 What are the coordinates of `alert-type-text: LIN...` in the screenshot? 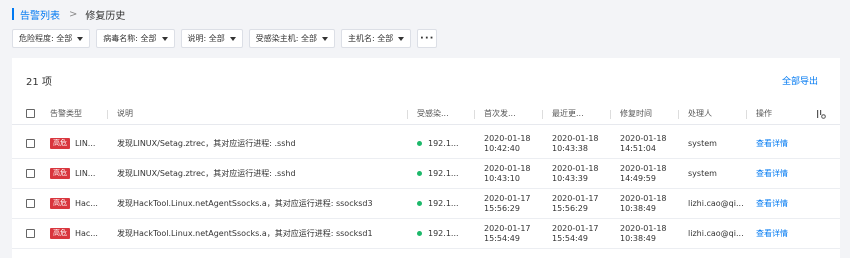 It's located at (85, 143).